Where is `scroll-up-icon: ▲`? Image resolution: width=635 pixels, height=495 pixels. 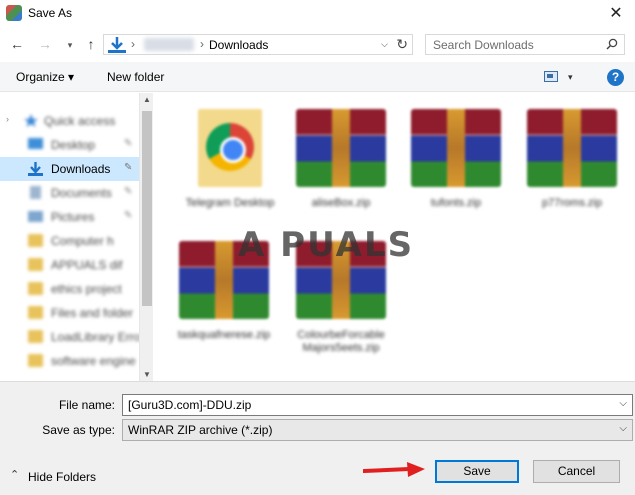
scroll-up-icon: ▲ is located at coordinates (147, 99).